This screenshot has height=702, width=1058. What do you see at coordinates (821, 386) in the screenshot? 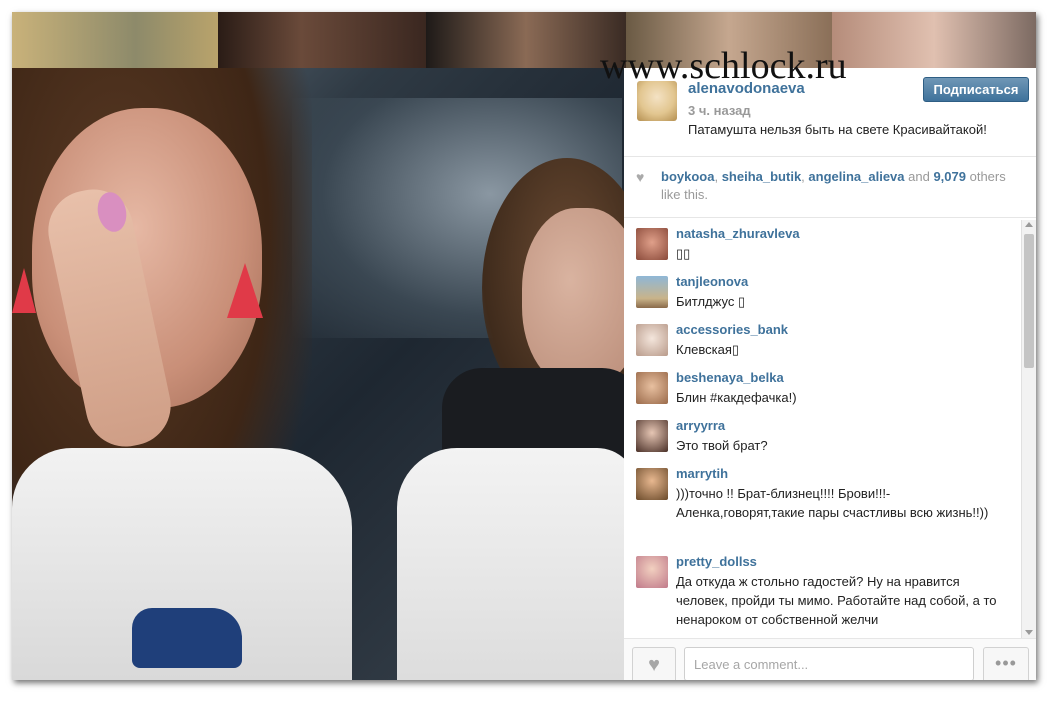
I see `comment-item: beshenaya_belka Блин #какдефачка!)` at bounding box center [821, 386].